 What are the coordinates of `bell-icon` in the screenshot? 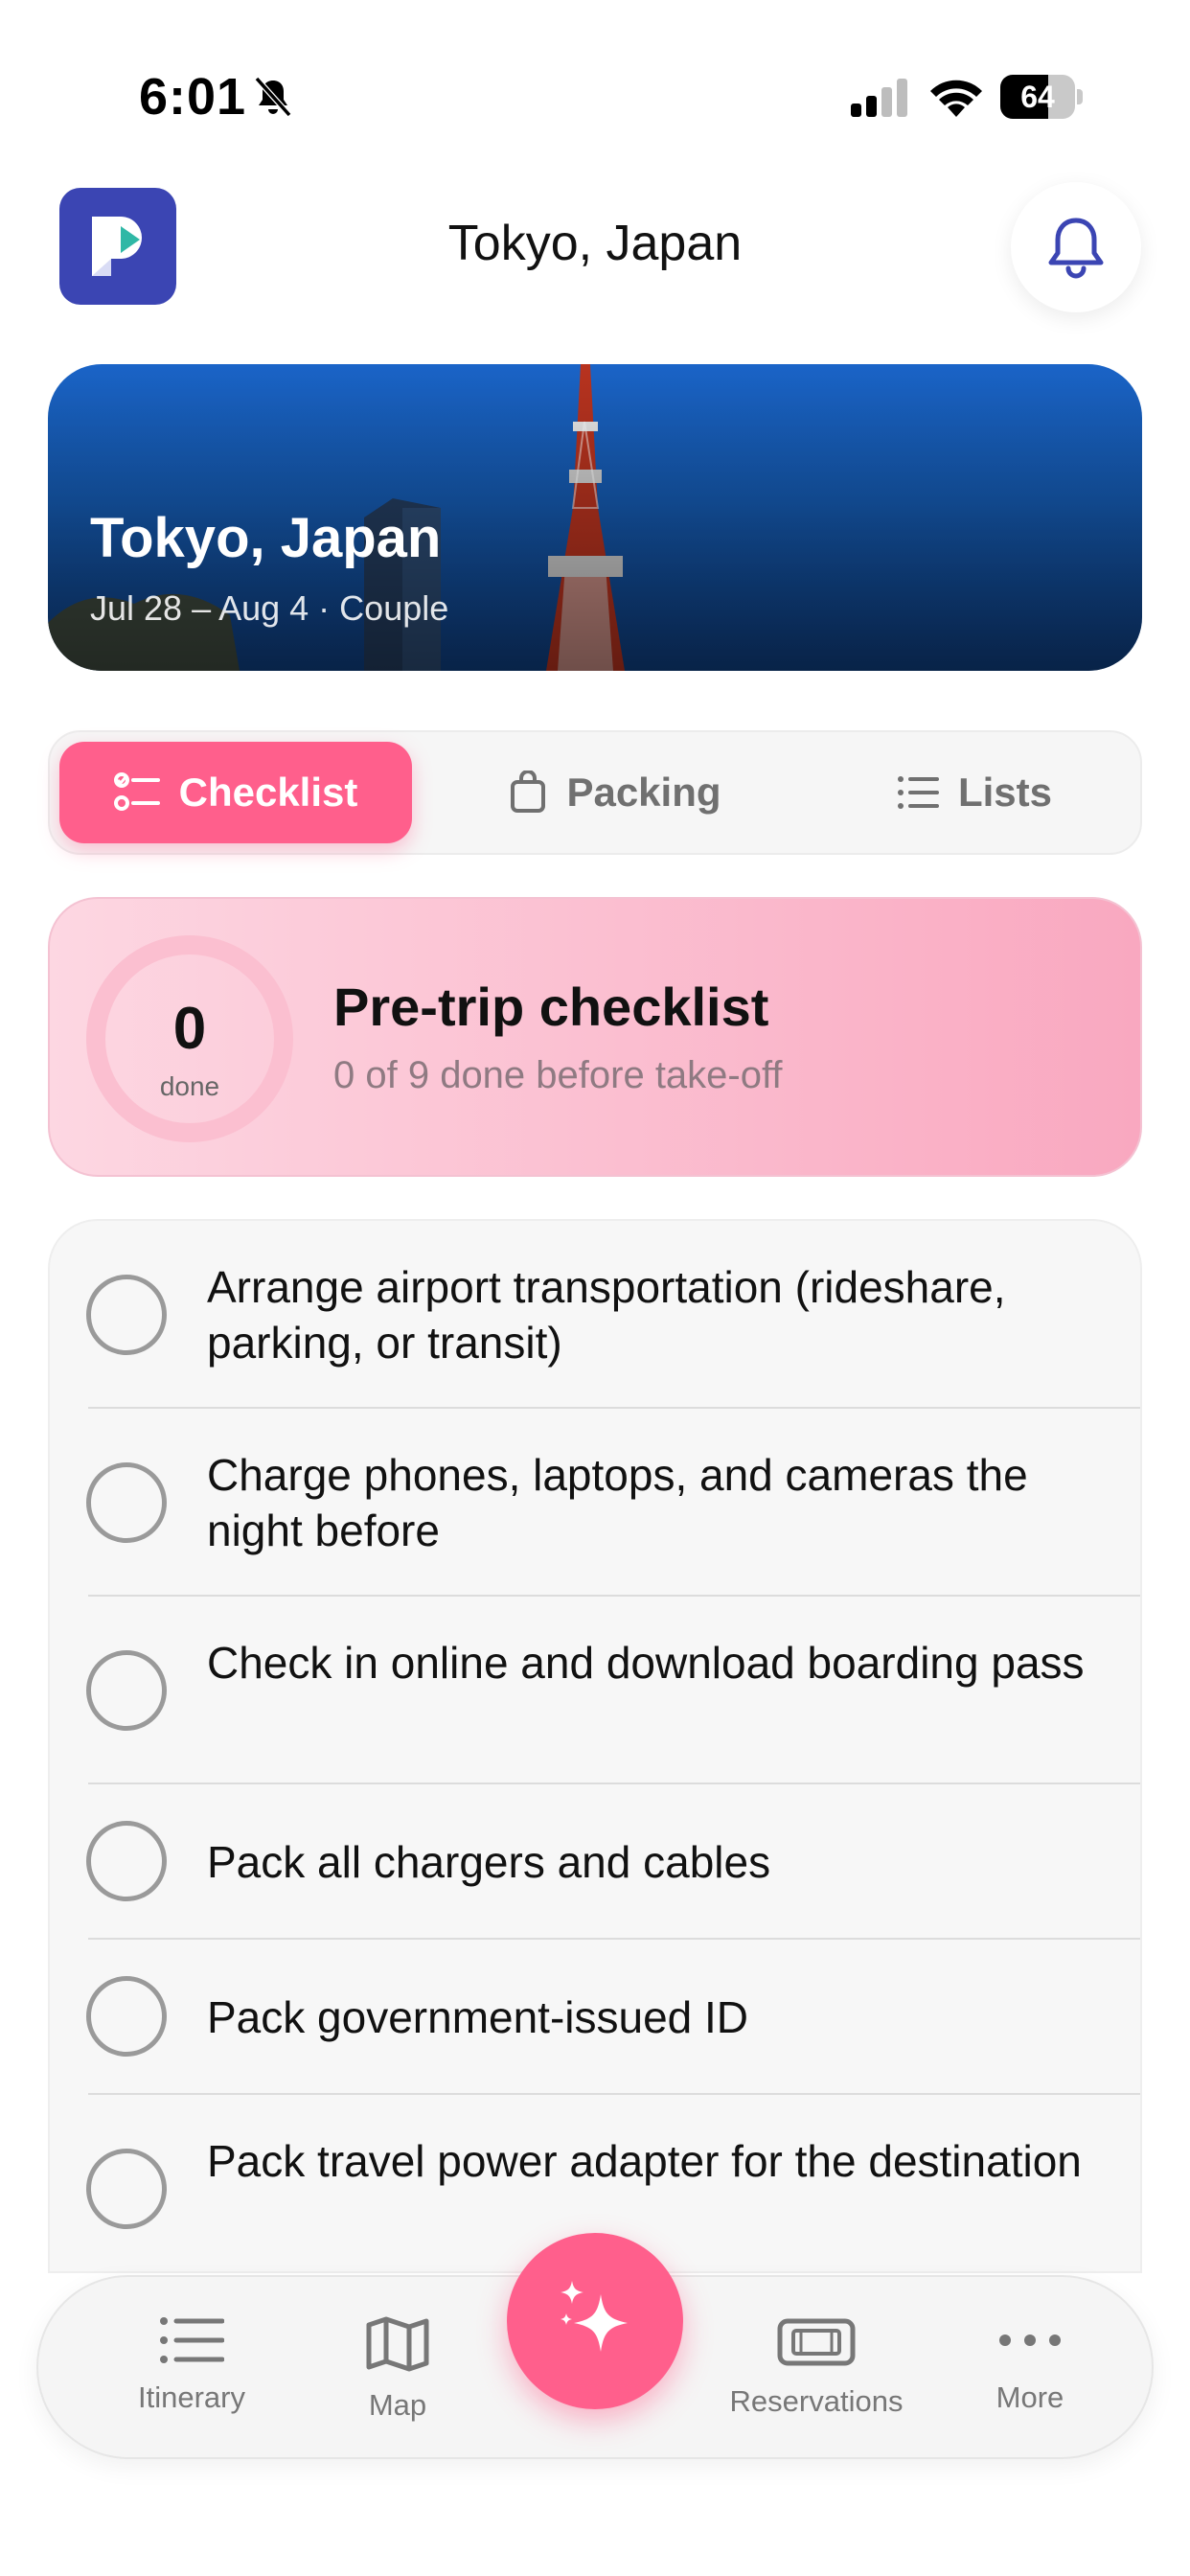 It's located at (1076, 248).